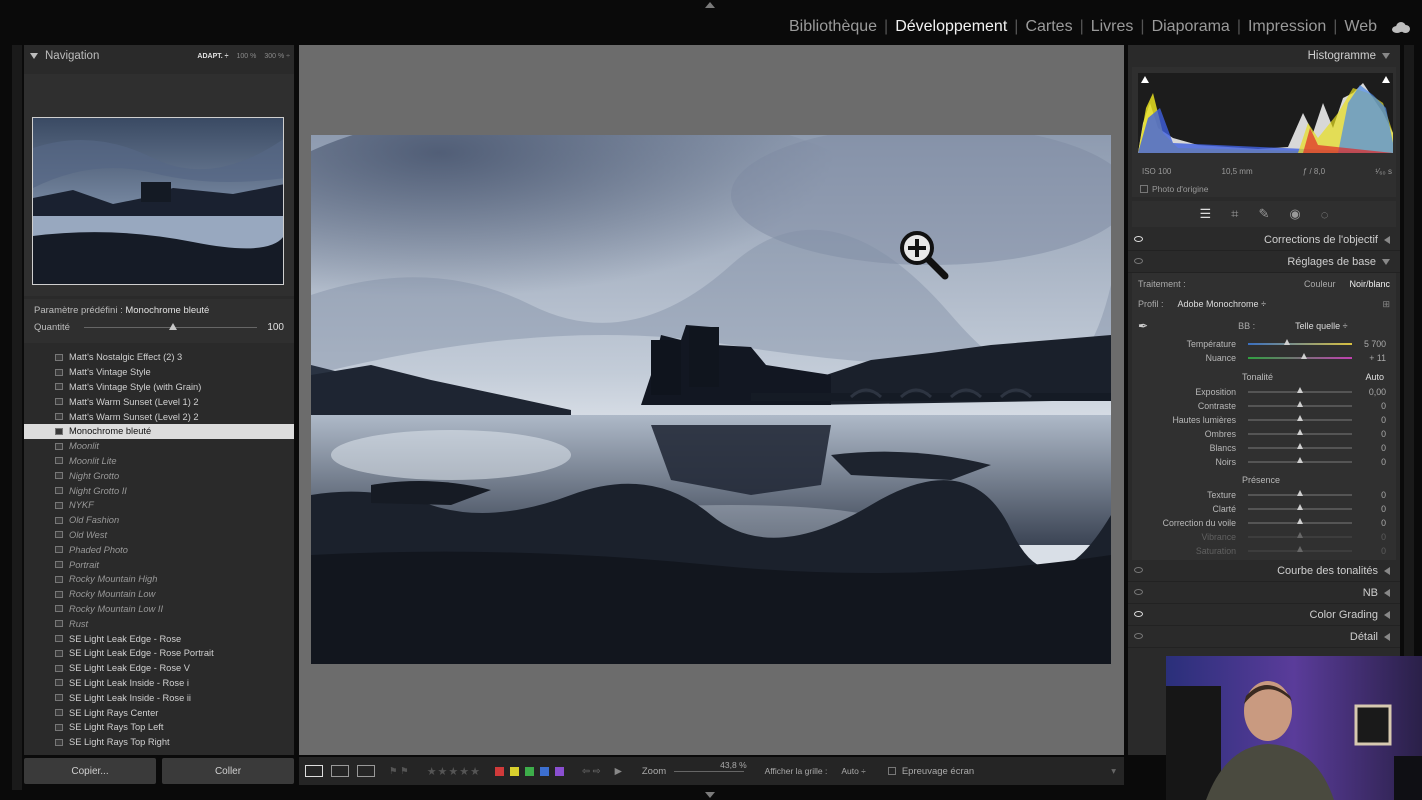 This screenshot has height=800, width=1422. What do you see at coordinates (1264, 214) in the screenshot?
I see `healing-icon: ✎` at bounding box center [1264, 214].